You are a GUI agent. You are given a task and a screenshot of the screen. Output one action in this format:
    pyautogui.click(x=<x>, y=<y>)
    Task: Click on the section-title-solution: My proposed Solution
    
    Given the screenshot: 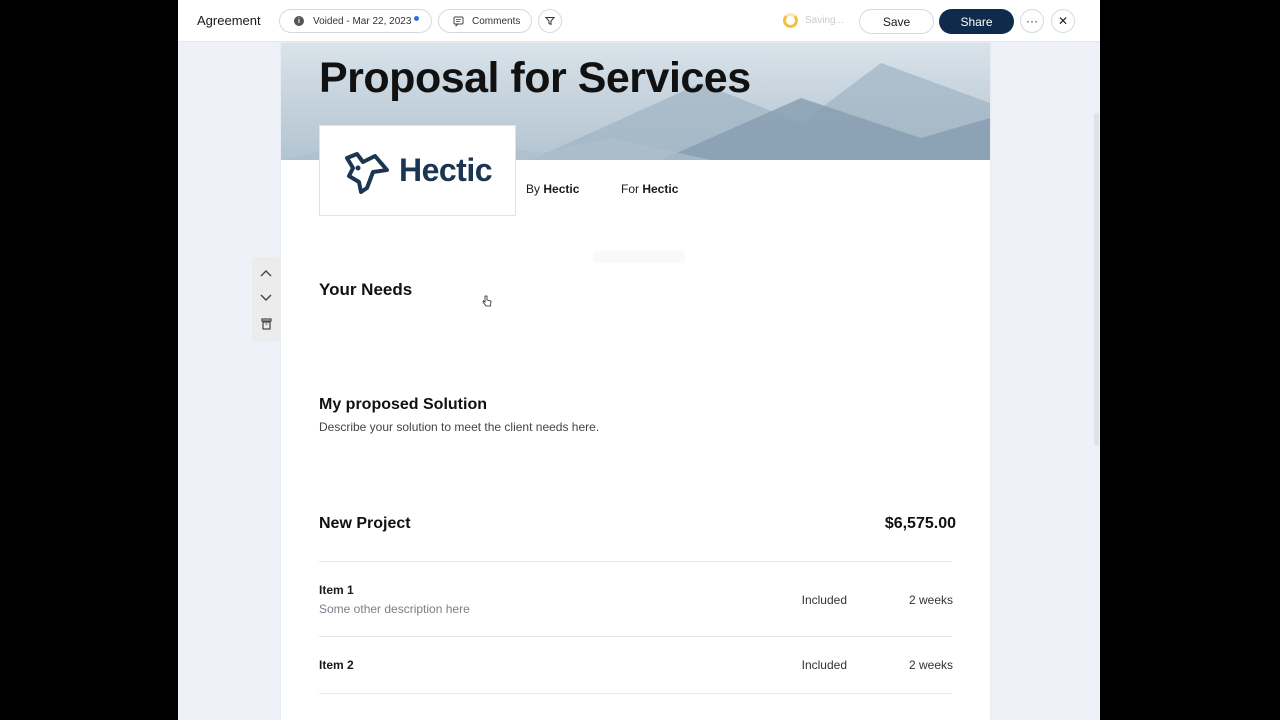 What is the action you would take?
    pyautogui.click(x=403, y=405)
    